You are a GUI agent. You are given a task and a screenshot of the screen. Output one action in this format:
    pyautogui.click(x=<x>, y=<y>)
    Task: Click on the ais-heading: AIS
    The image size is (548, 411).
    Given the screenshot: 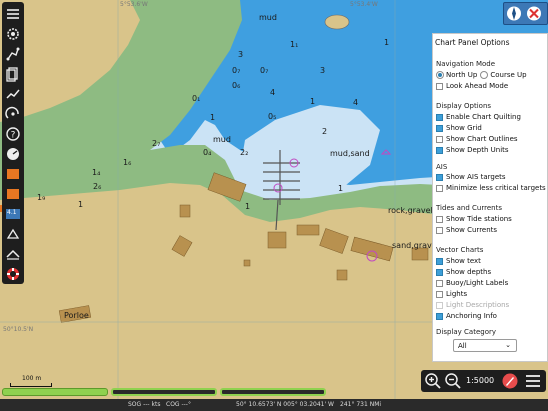 What is the action you would take?
    pyautogui.click(x=442, y=167)
    